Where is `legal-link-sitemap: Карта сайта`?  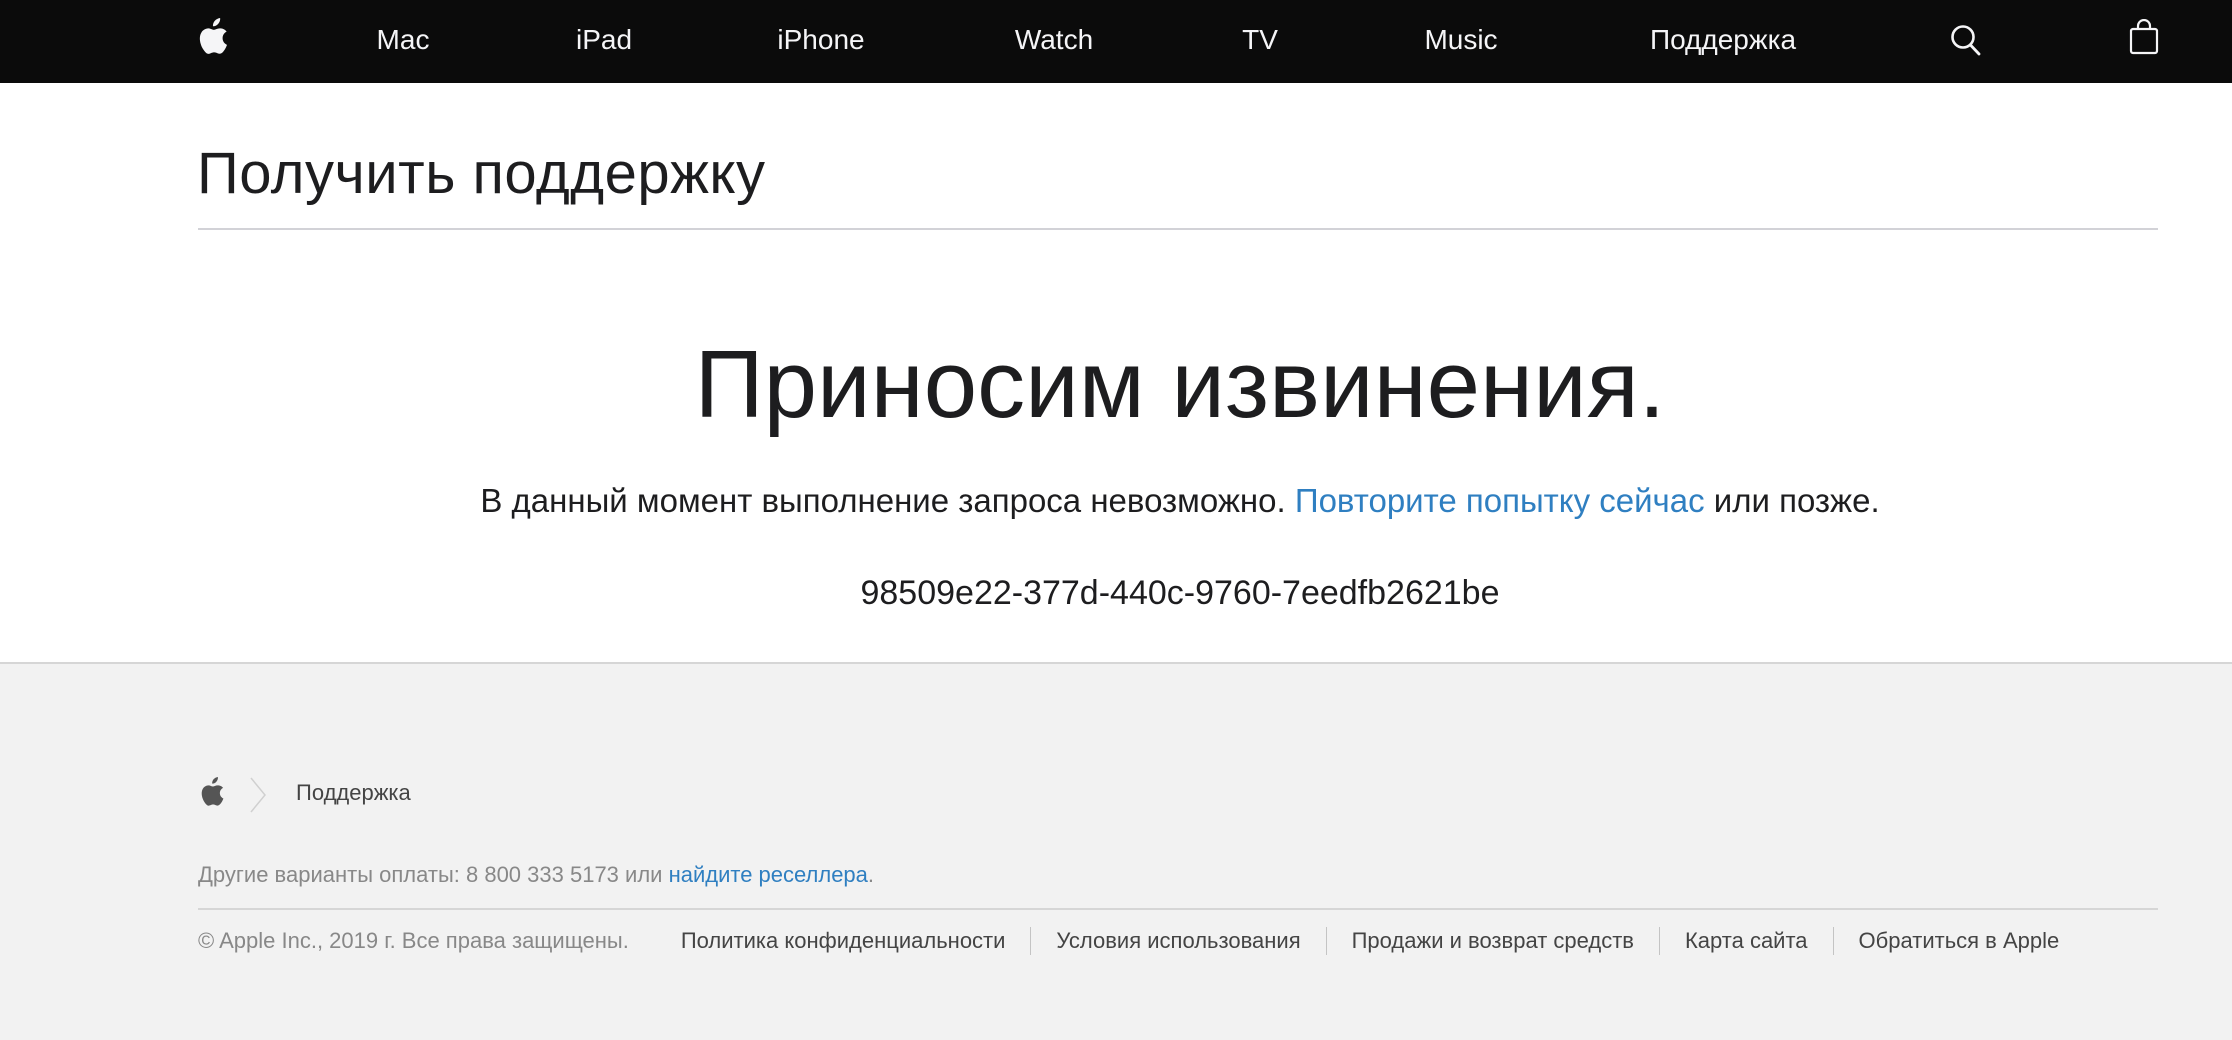
legal-link-sitemap: Карта сайта is located at coordinates (1746, 941).